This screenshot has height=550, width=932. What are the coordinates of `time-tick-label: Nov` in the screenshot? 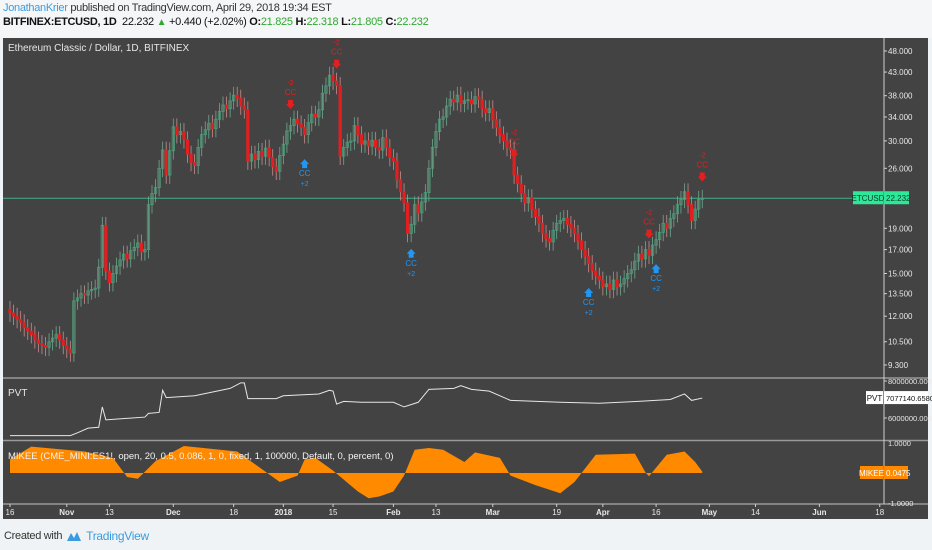 It's located at (67, 512).